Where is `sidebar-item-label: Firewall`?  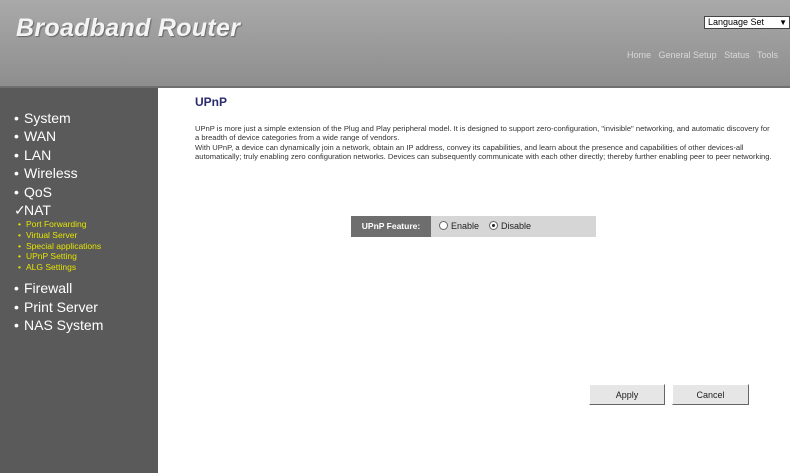
sidebar-item-label: Firewall is located at coordinates (48, 288).